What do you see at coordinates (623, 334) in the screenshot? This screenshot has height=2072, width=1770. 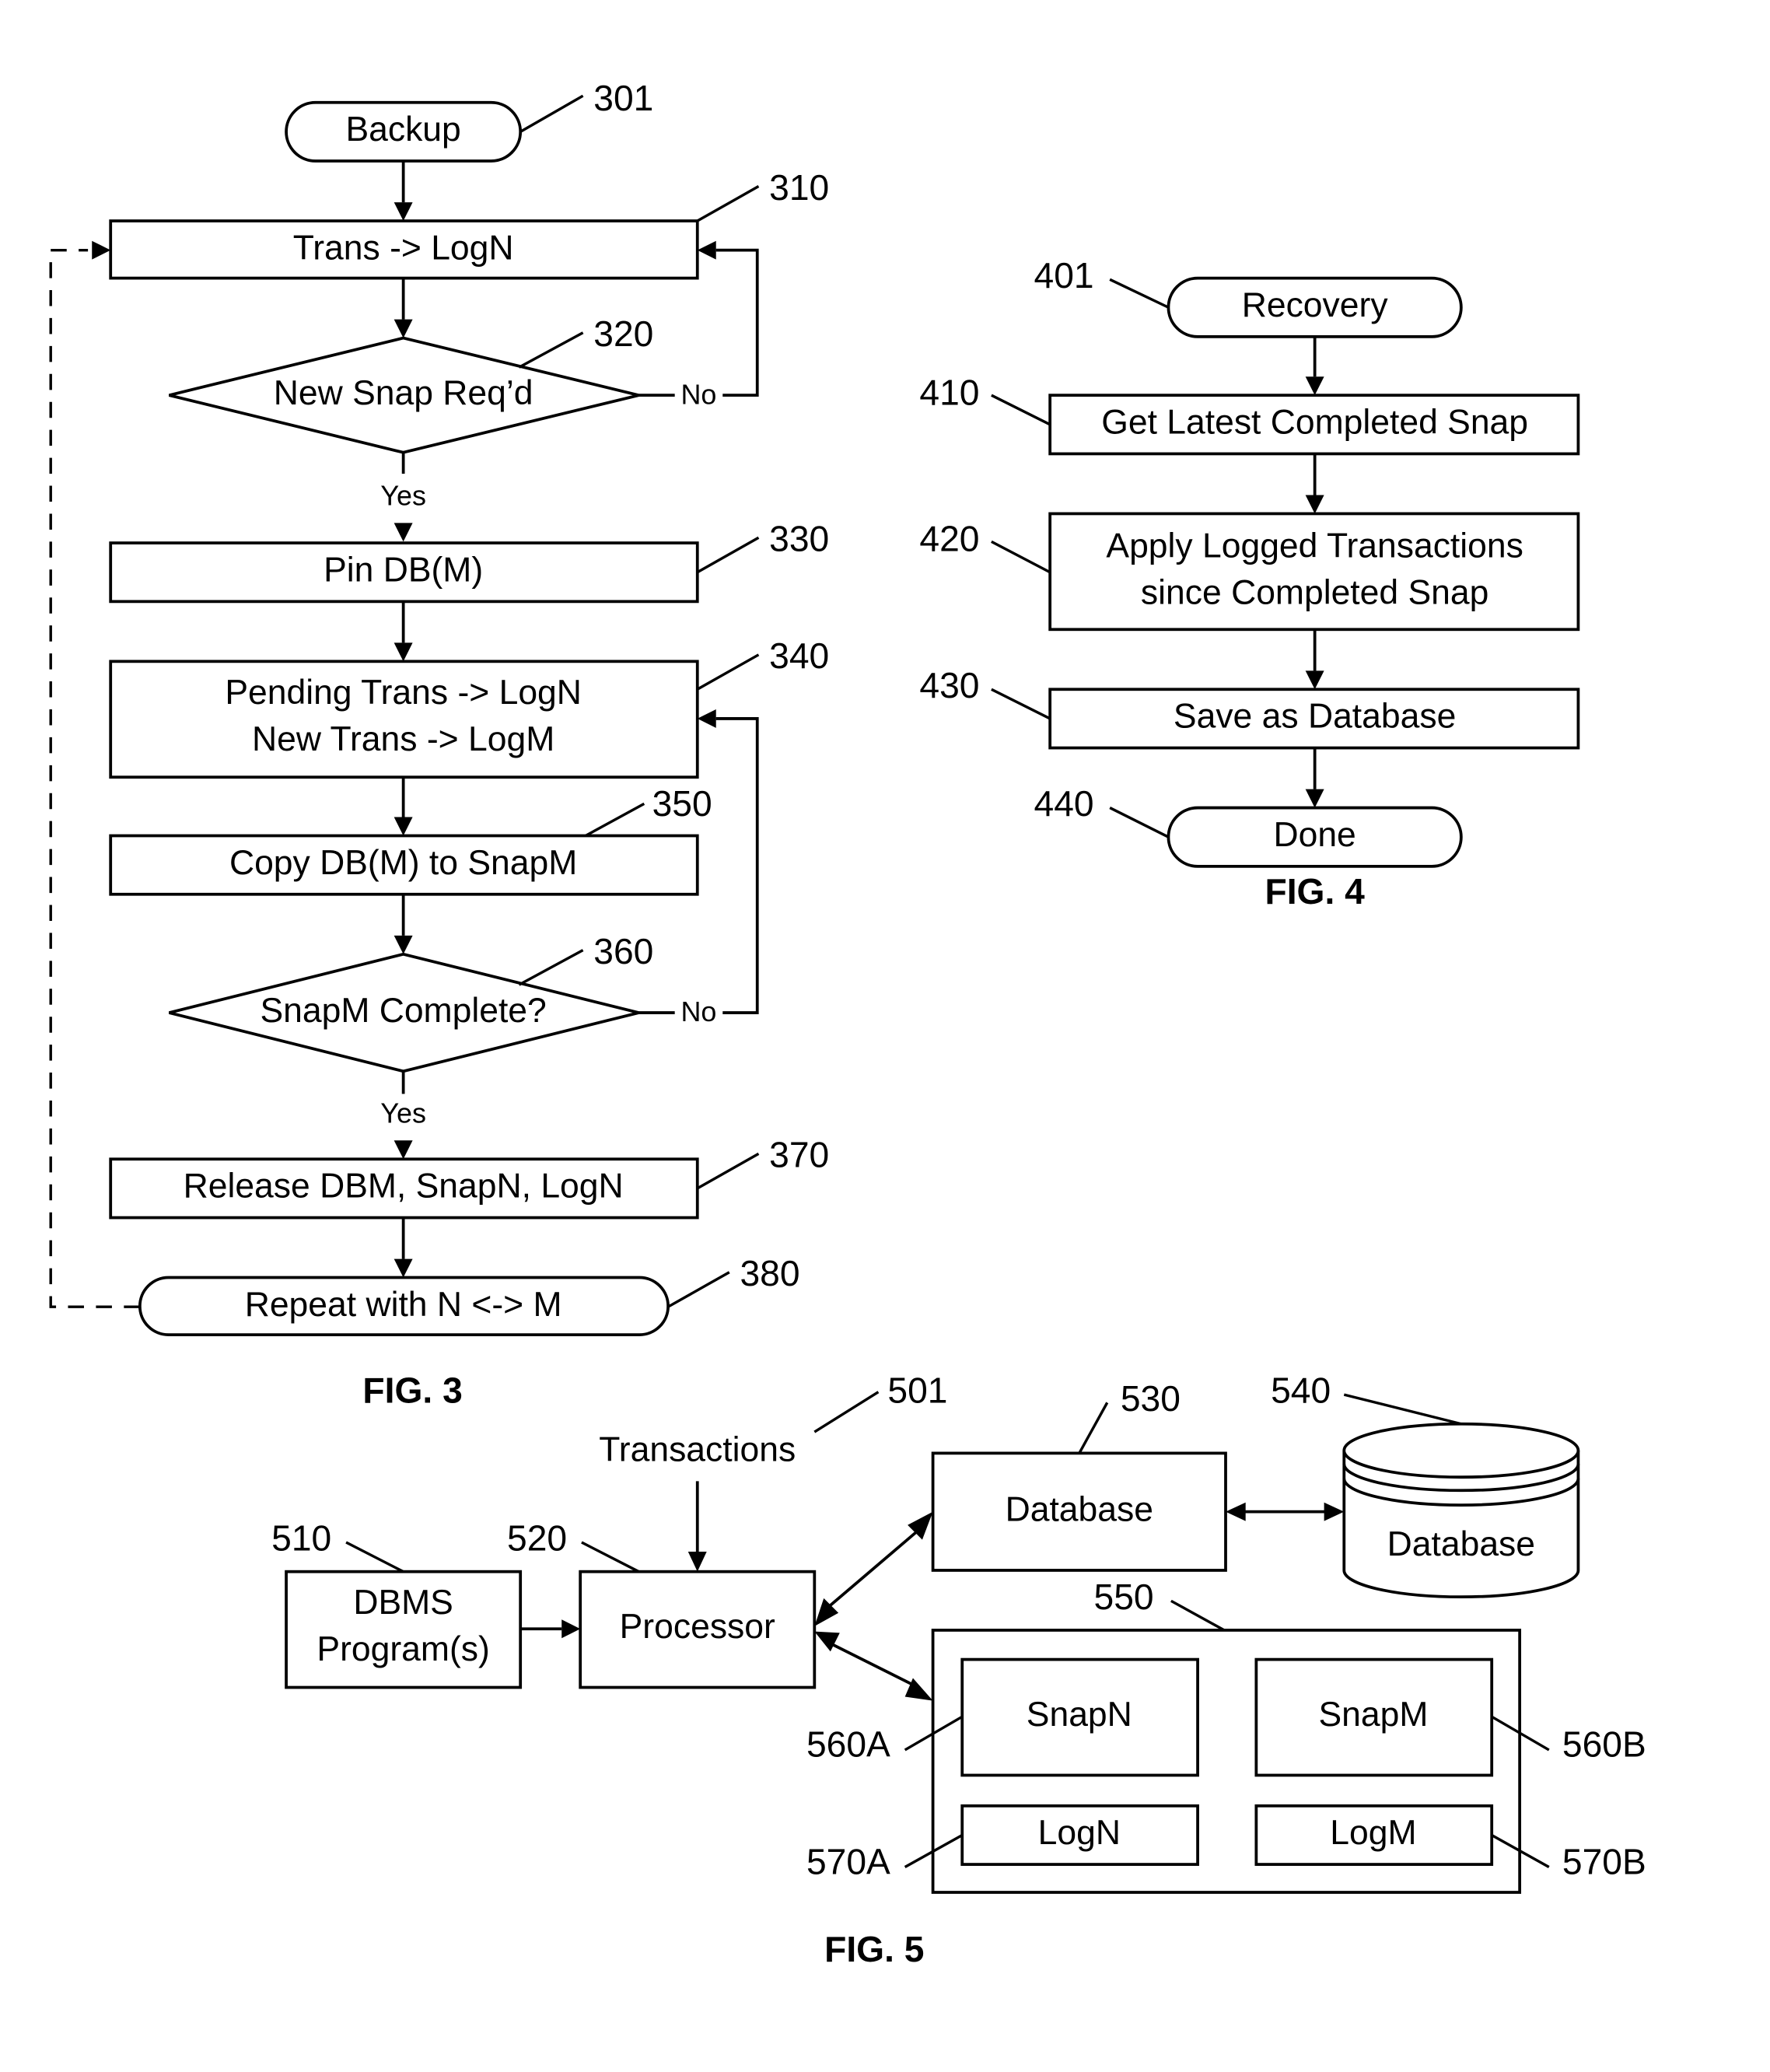 I see `ref-number: 320` at bounding box center [623, 334].